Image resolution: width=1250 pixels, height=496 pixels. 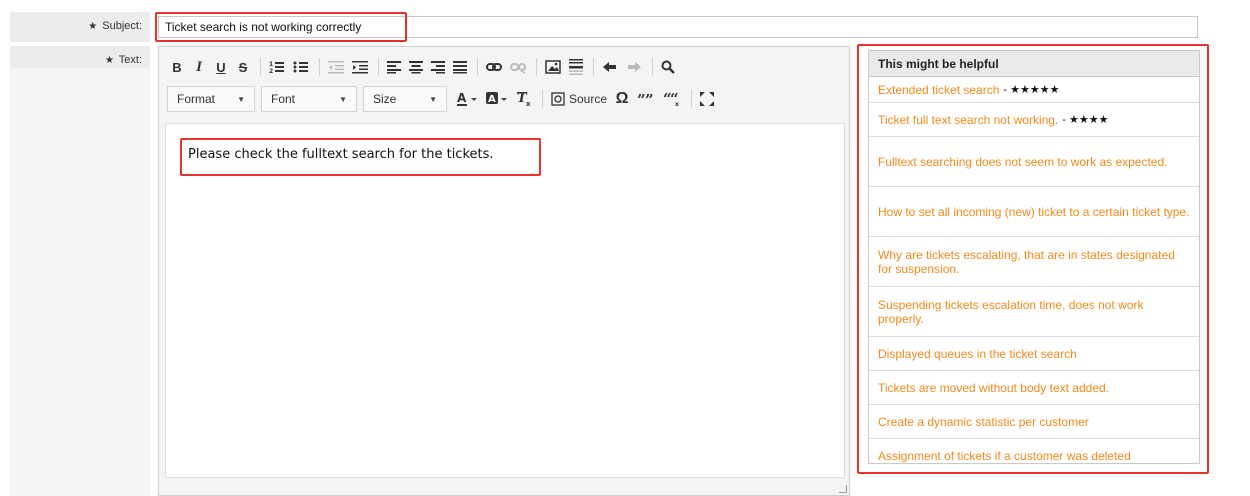 What do you see at coordinates (579, 99) in the screenshot?
I see `source-button: Source` at bounding box center [579, 99].